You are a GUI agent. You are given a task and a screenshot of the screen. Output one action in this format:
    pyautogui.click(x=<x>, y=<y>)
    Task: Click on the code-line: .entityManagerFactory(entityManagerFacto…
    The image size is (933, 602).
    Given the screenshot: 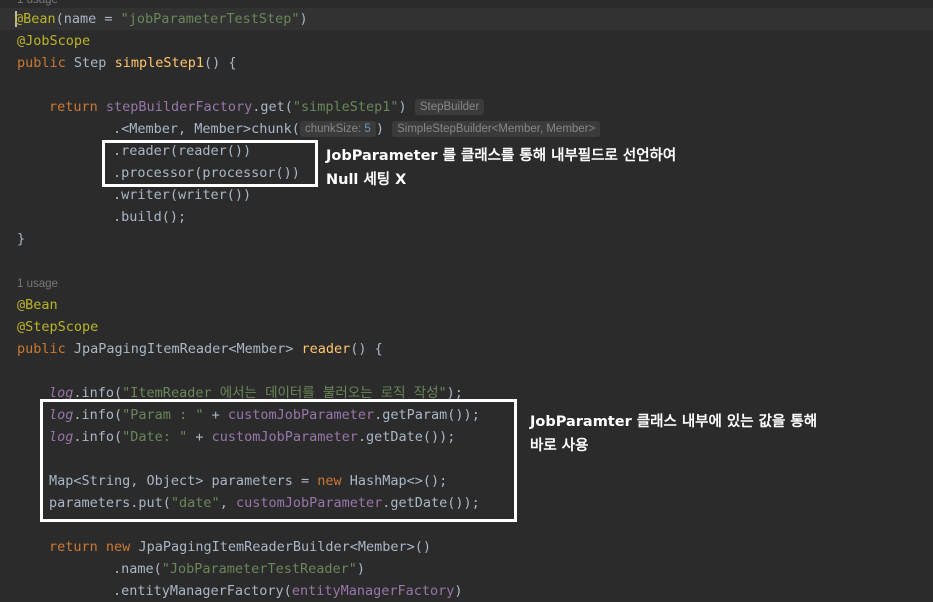 What is the action you would take?
    pyautogui.click(x=288, y=591)
    